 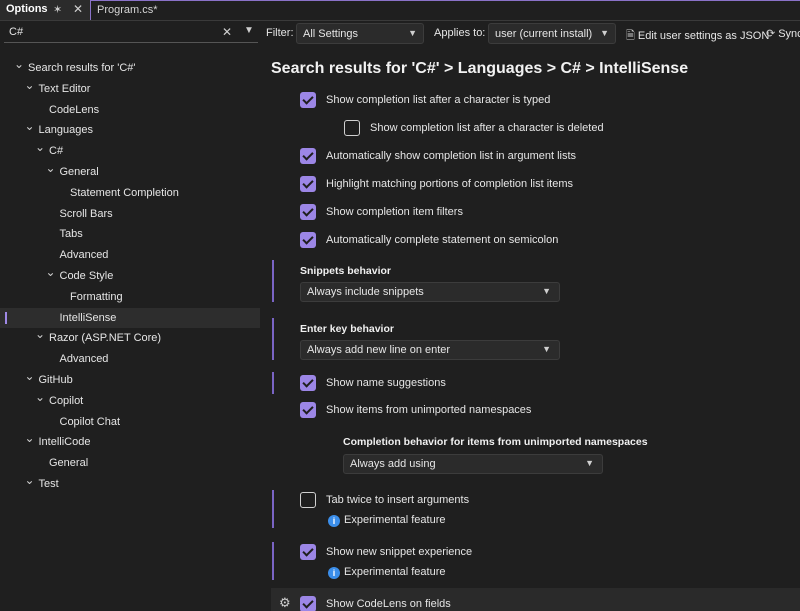 I want to click on tree-item: ⌄ Razor (ASP.NET Core), so click(x=130, y=337).